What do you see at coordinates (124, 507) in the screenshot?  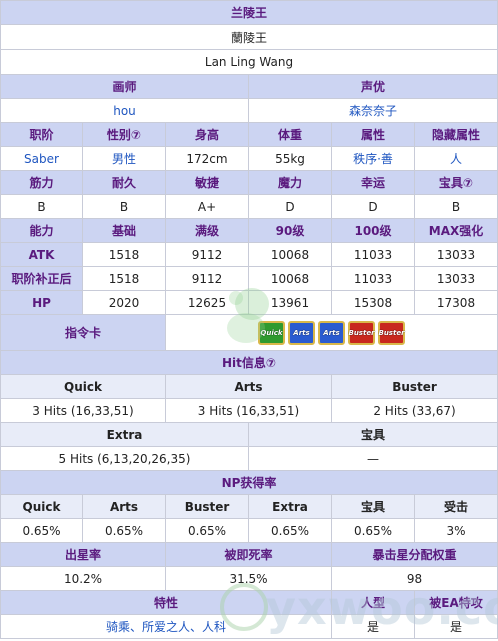 I see `np-header: Arts` at bounding box center [124, 507].